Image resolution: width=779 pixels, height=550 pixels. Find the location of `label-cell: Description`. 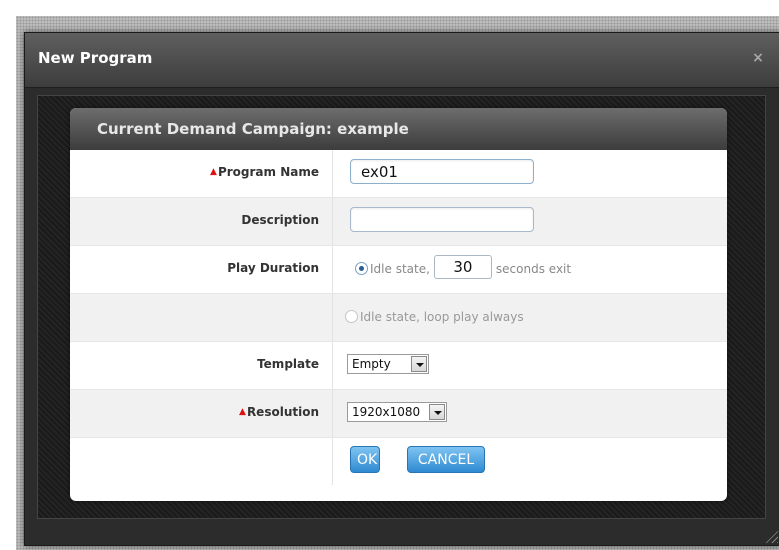

label-cell: Description is located at coordinates (201, 221).